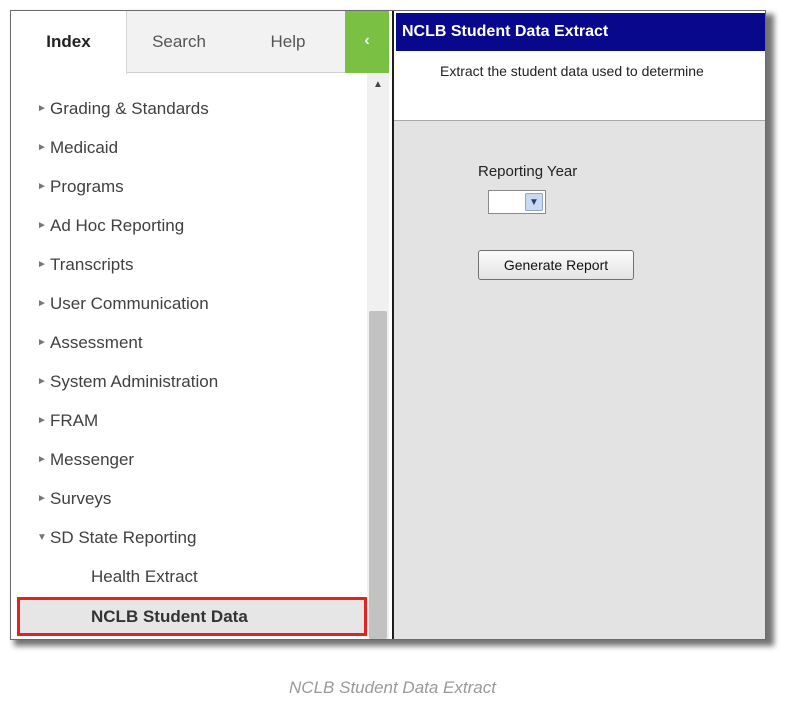 This screenshot has width=785, height=718. I want to click on reporting-year-label: Reporting Year, so click(528, 171).